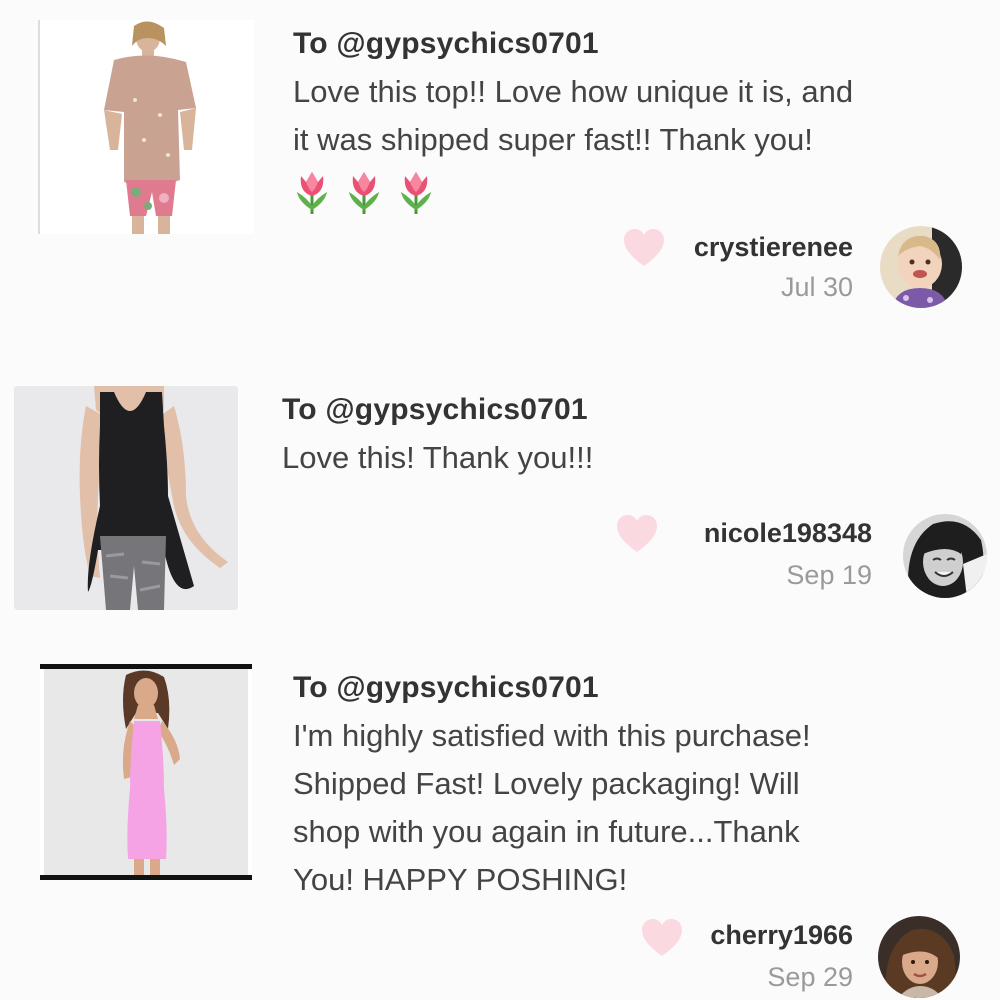 Image resolution: width=1000 pixels, height=1000 pixels. What do you see at coordinates (438, 457) in the screenshot?
I see `review-message-line: Love this! Thank you!!!` at bounding box center [438, 457].